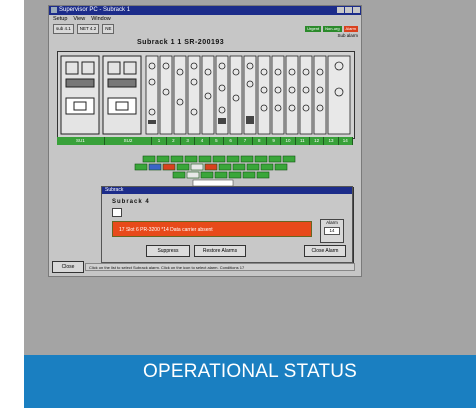 This screenshot has width=476, height=408. What do you see at coordinates (348, 10) in the screenshot?
I see `maximize-icon` at bounding box center [348, 10].